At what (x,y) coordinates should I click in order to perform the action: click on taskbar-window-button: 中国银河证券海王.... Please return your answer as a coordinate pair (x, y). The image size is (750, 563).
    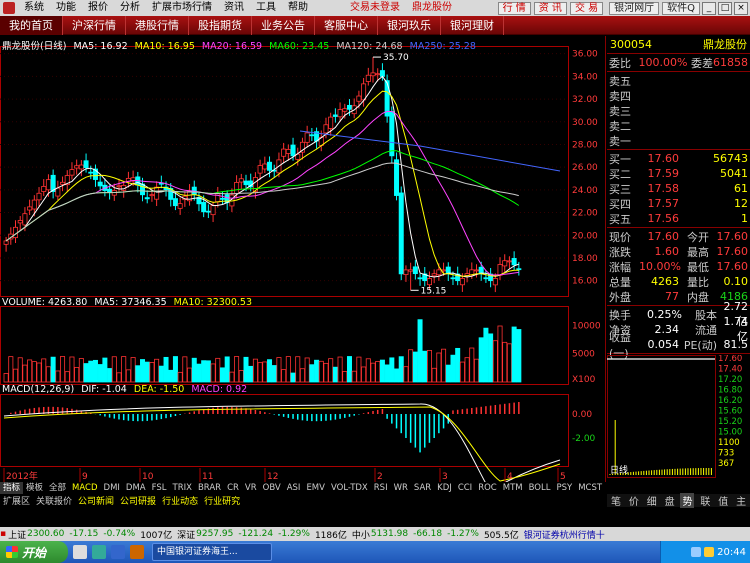
    Looking at the image, I should click on (212, 552).